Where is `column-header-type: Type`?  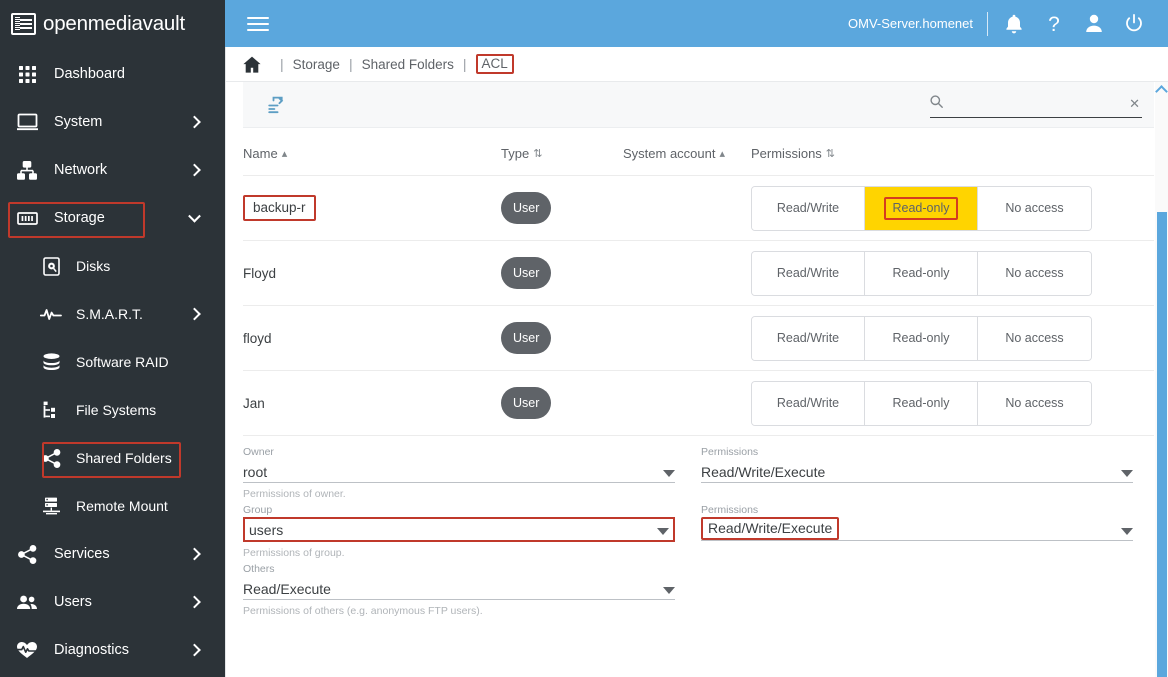
column-header-type: Type is located at coordinates (562, 152).